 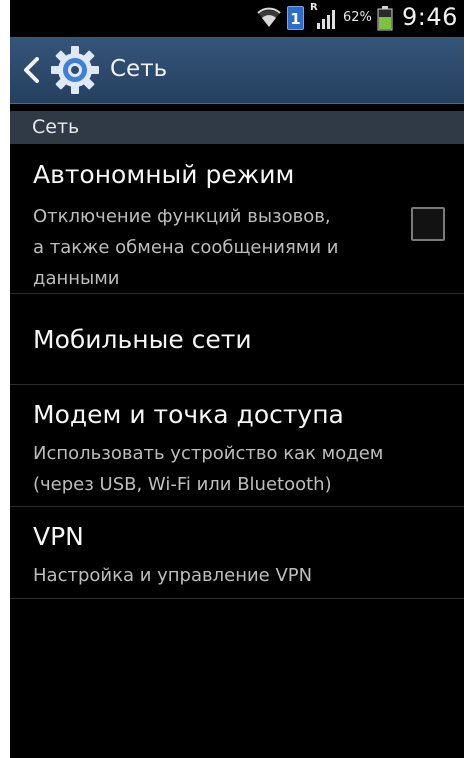 What do you see at coordinates (139, 69) in the screenshot?
I see `page-title: Сеть` at bounding box center [139, 69].